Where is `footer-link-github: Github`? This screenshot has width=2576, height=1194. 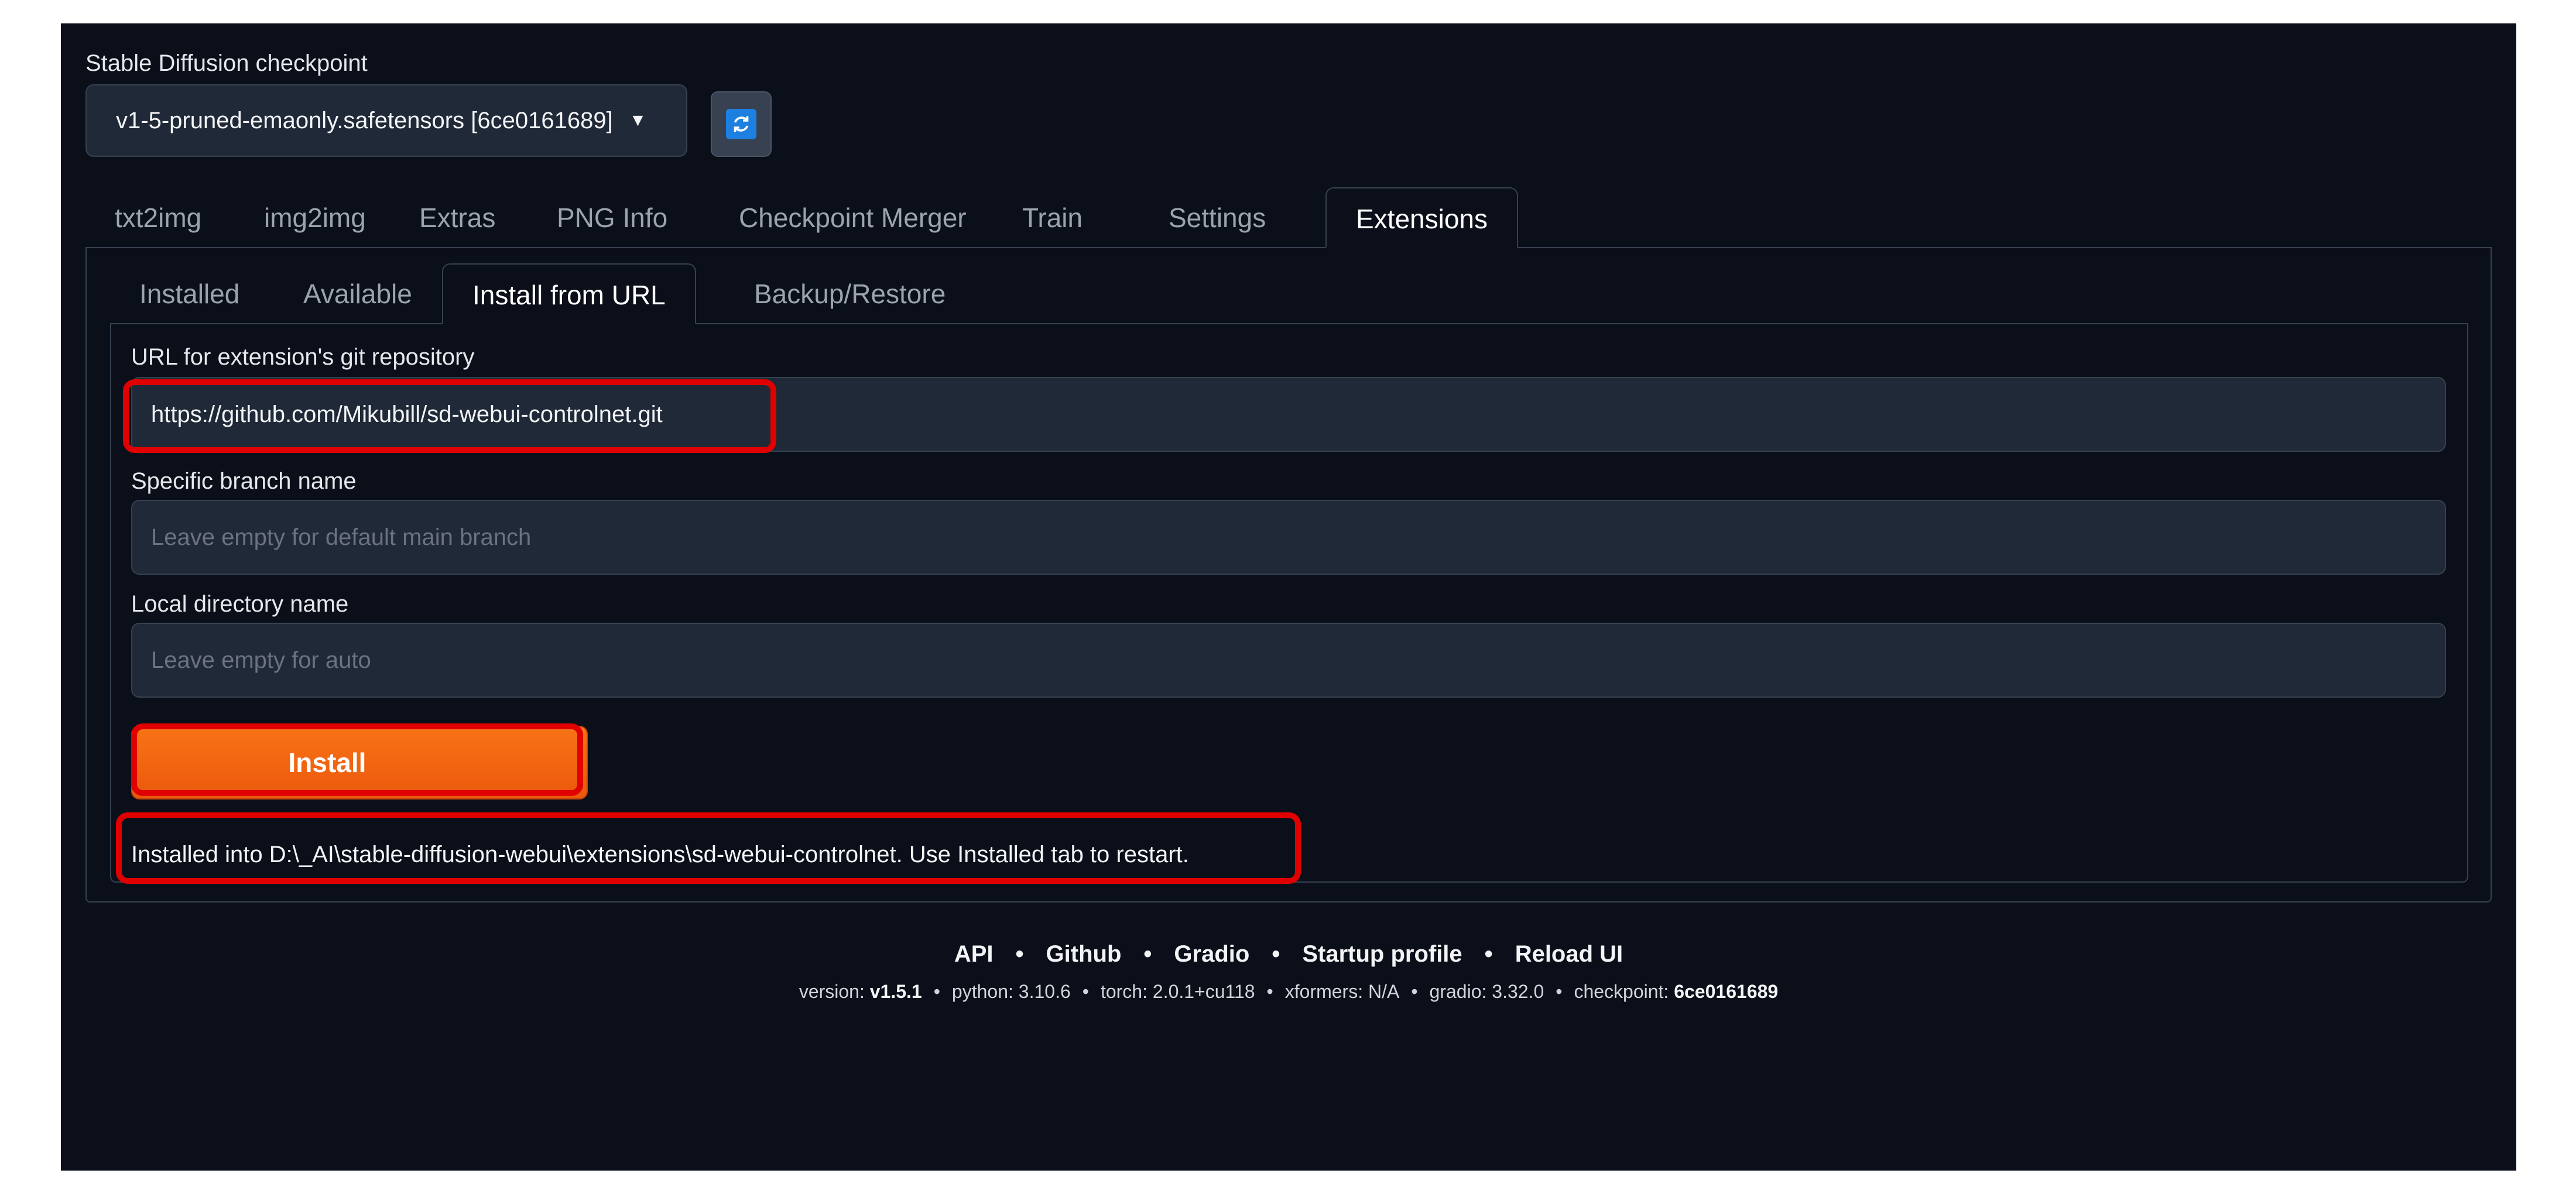
footer-link-github: Github is located at coordinates (1084, 954).